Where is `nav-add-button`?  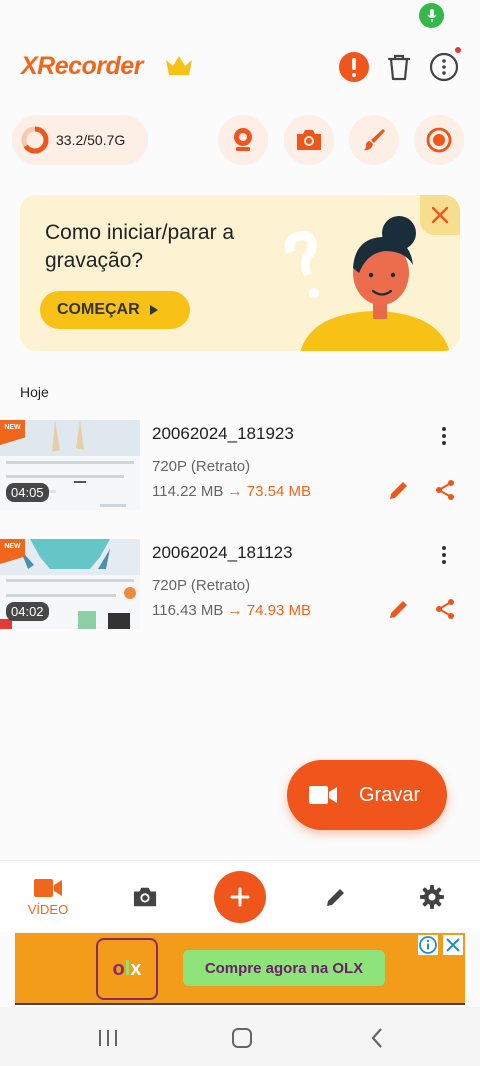
nav-add-button is located at coordinates (240, 897).